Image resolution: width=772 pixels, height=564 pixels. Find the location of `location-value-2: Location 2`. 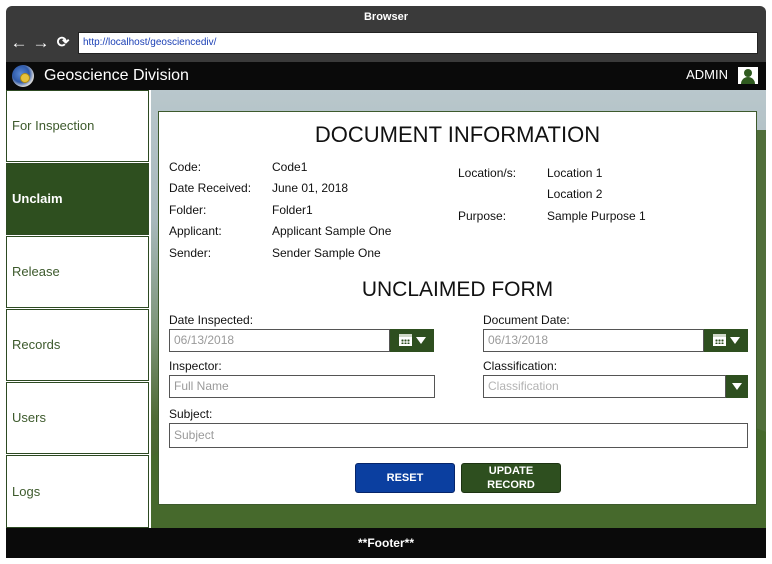

location-value-2: Location 2 is located at coordinates (575, 194).